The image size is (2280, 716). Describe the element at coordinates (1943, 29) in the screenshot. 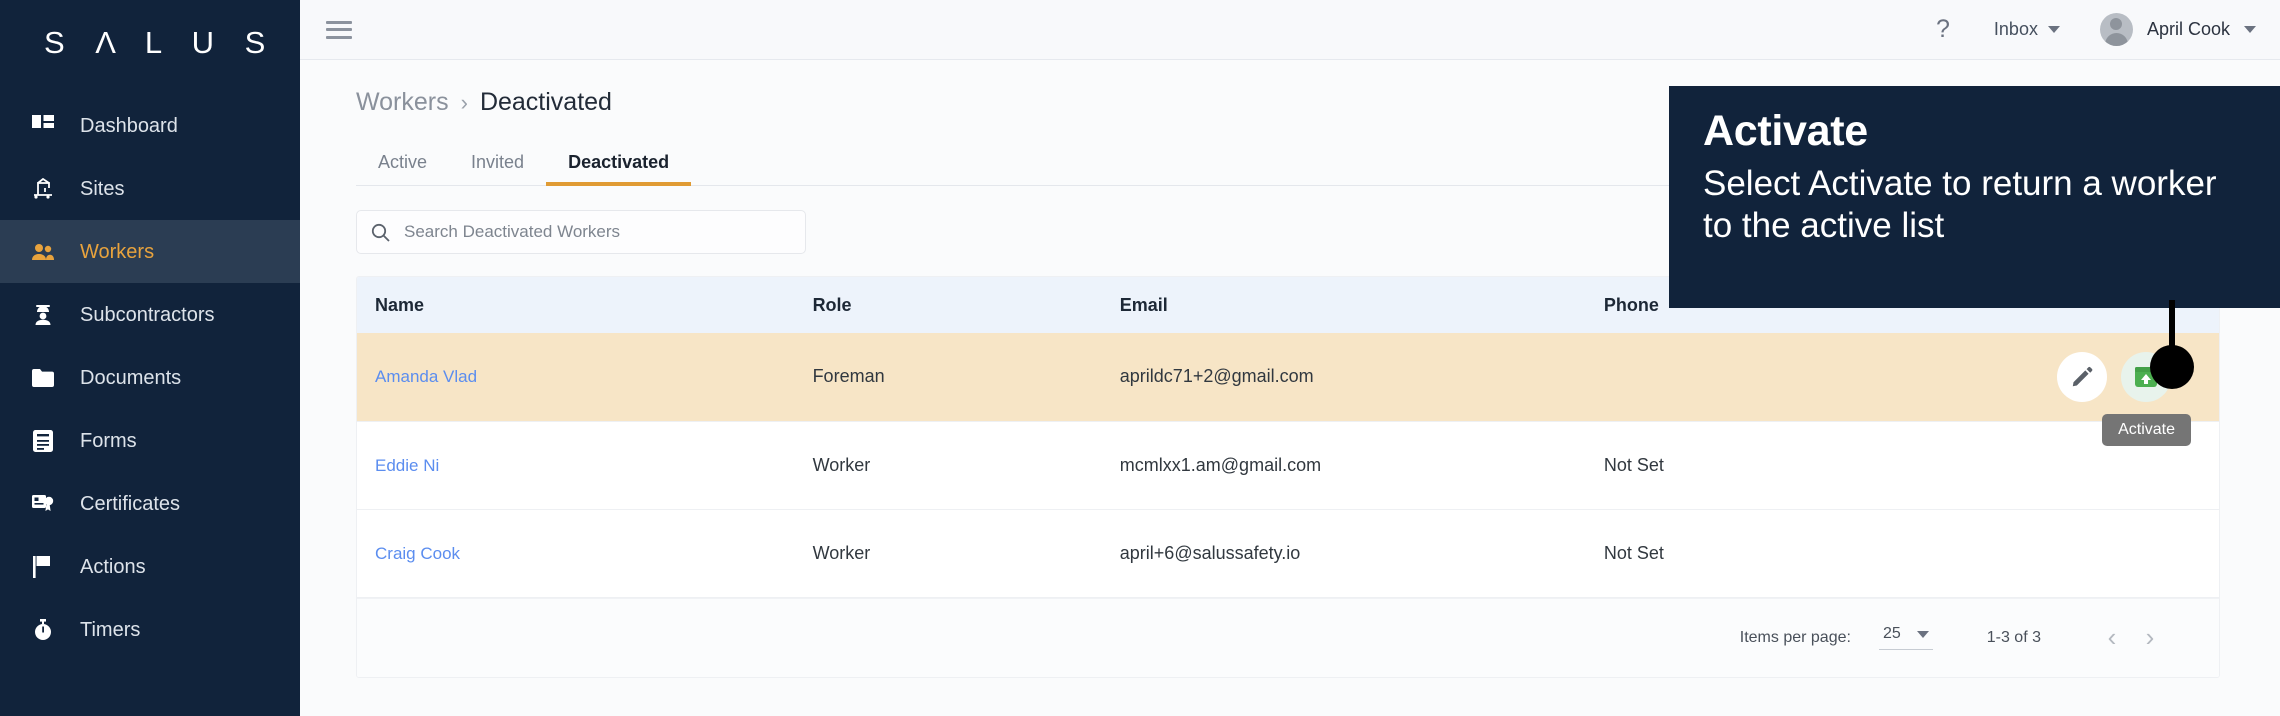

I see `question-mark-icon: ?` at that location.